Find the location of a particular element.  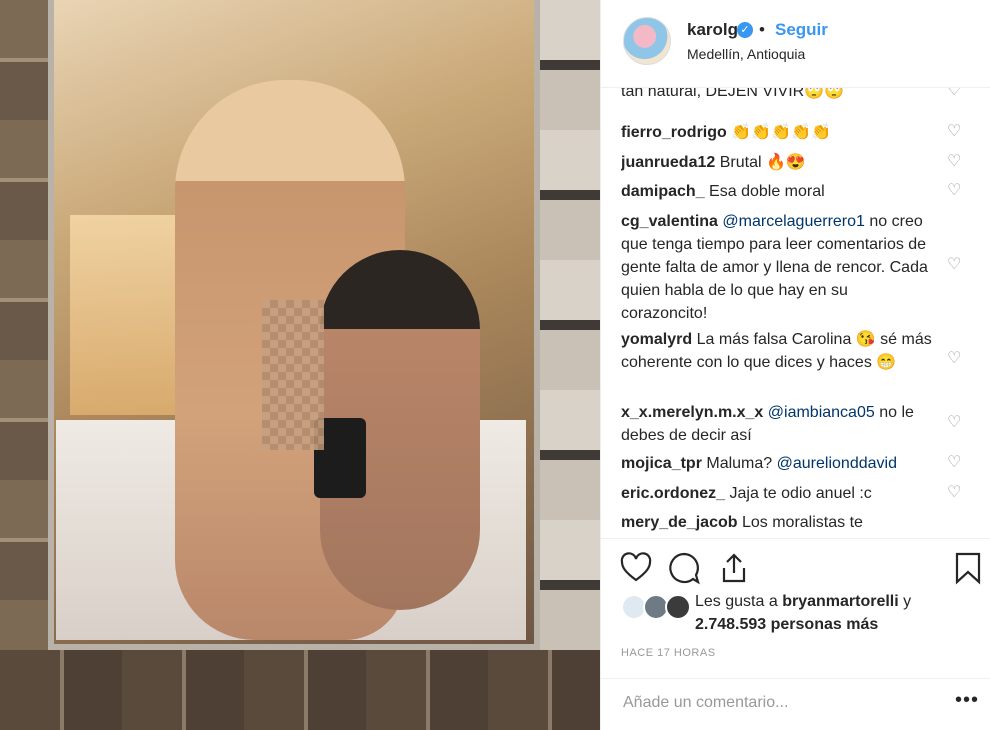

comment-text: Maluma? is located at coordinates (739, 463).